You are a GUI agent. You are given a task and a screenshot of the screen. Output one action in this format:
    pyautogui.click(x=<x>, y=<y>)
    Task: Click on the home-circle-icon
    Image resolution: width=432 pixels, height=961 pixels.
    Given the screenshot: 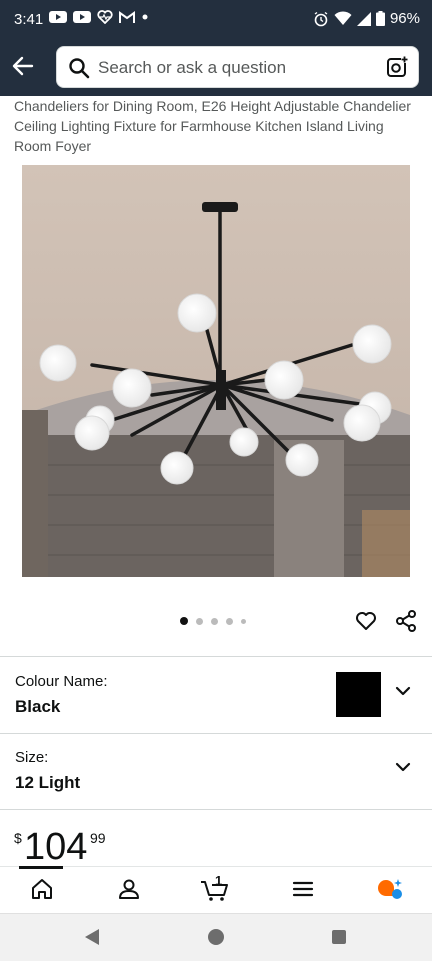 What is the action you would take?
    pyautogui.click(x=216, y=937)
    